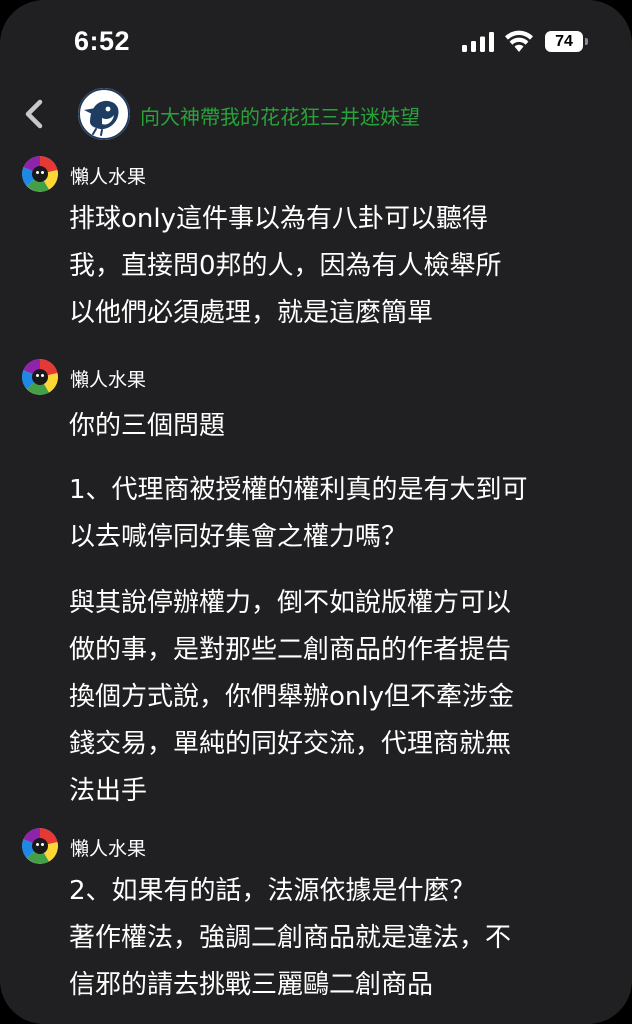  I want to click on group-avatar, so click(104, 114).